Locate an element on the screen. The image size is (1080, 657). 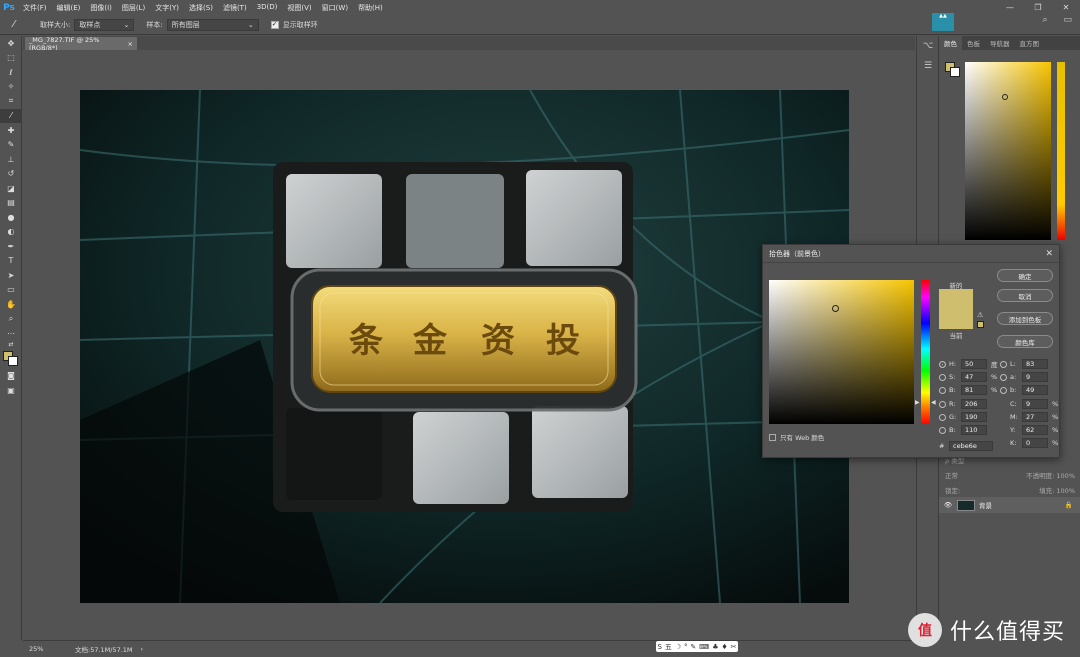
add-to-swatches-button: 添加到色板 is located at coordinates (1025, 318).